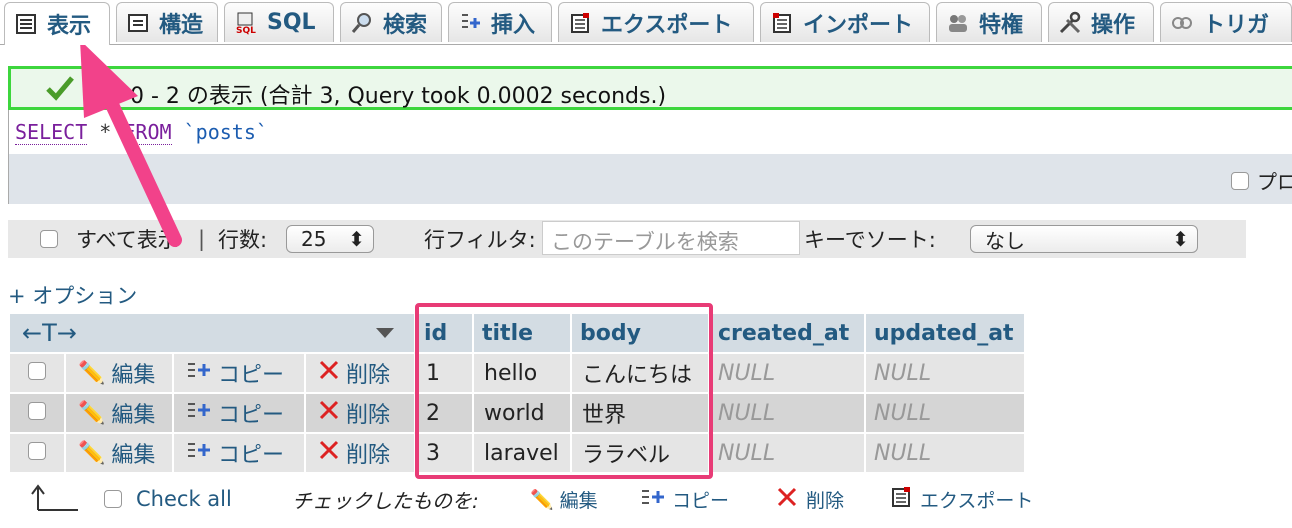 Image resolution: width=1292 pixels, height=528 pixels. I want to click on sql-keyword-from: FROM, so click(147, 132).